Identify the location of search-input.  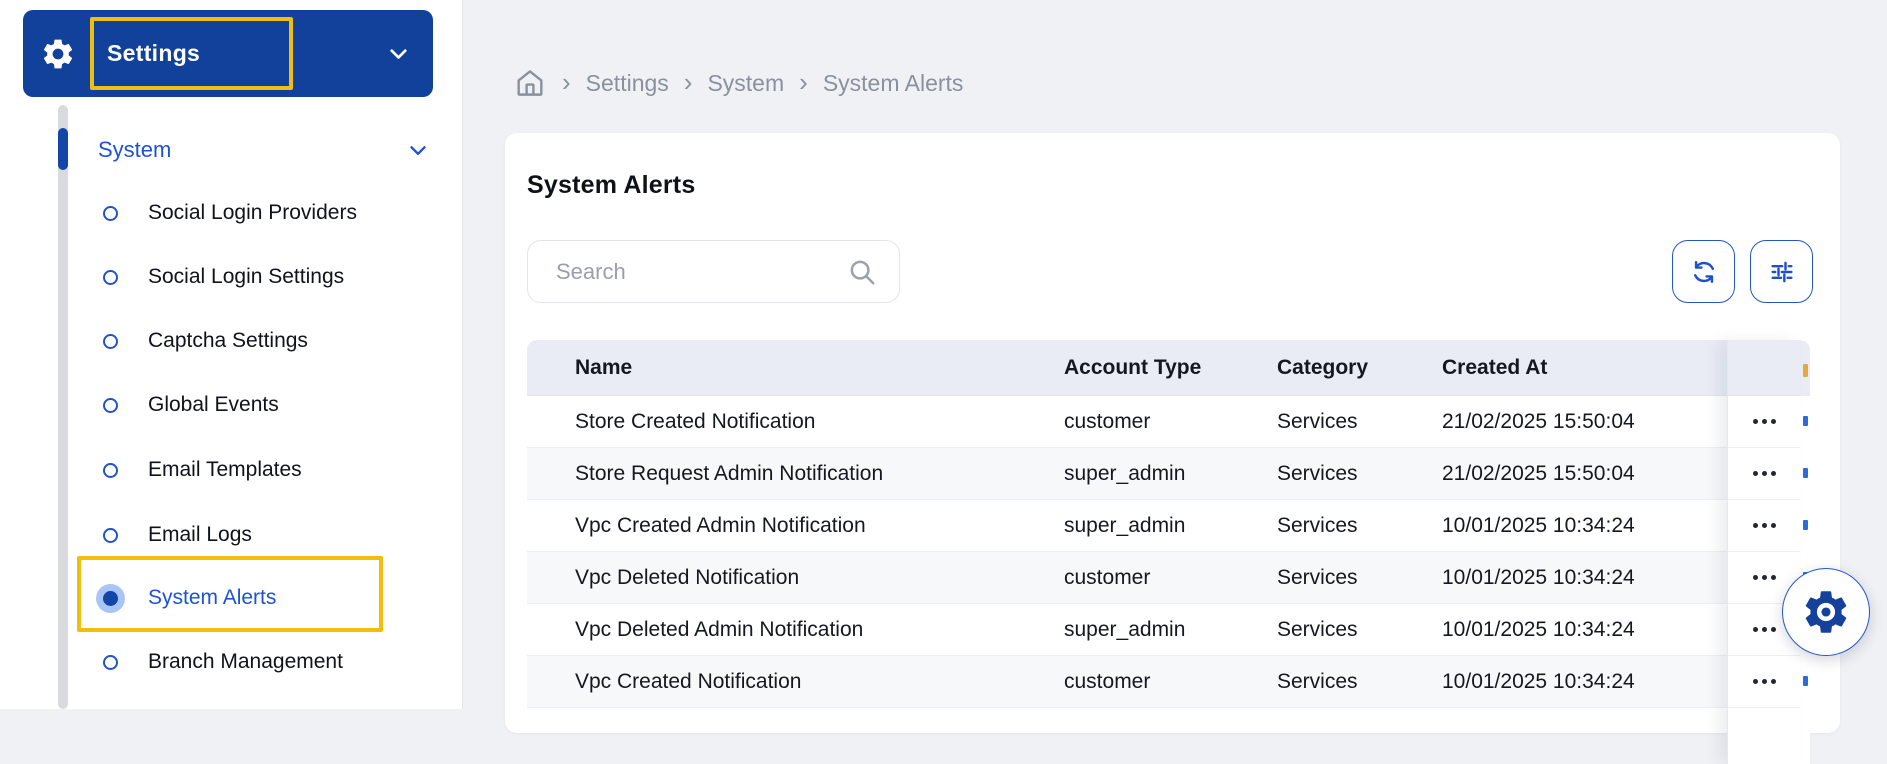
(687, 271).